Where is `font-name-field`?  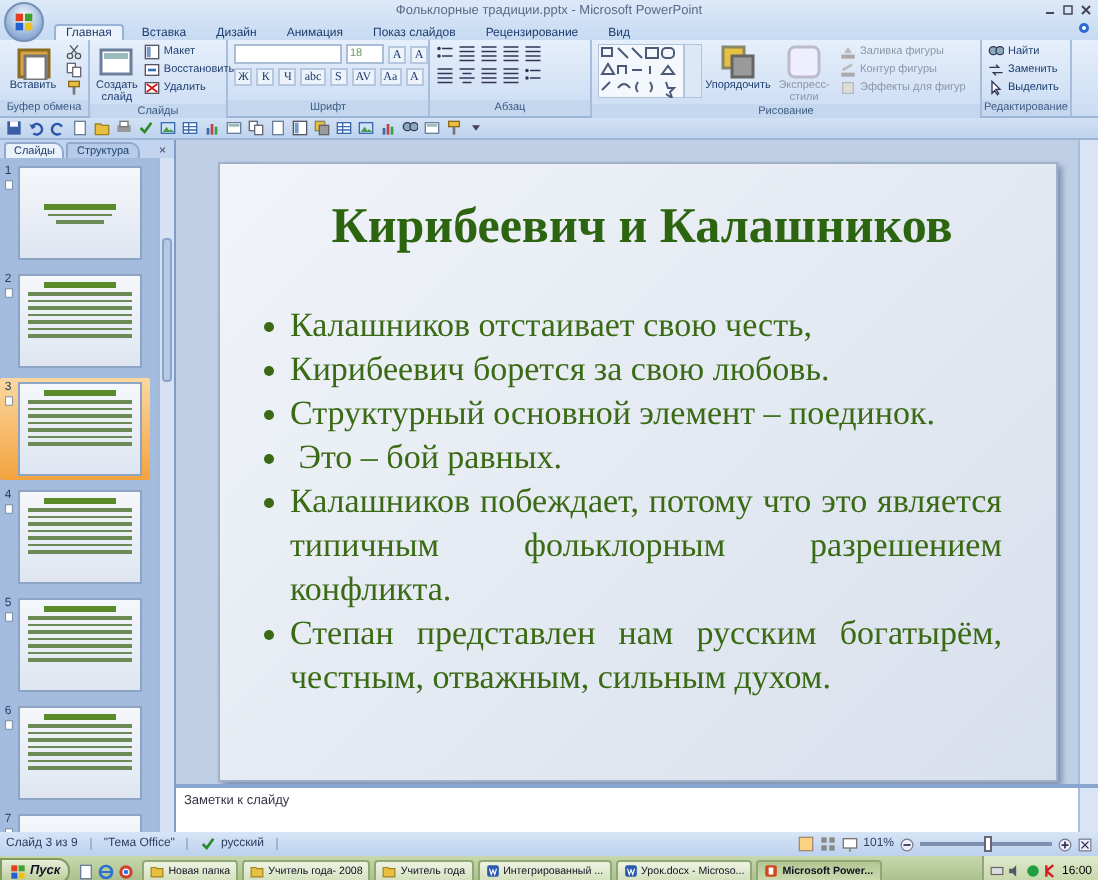 font-name-field is located at coordinates (288, 54).